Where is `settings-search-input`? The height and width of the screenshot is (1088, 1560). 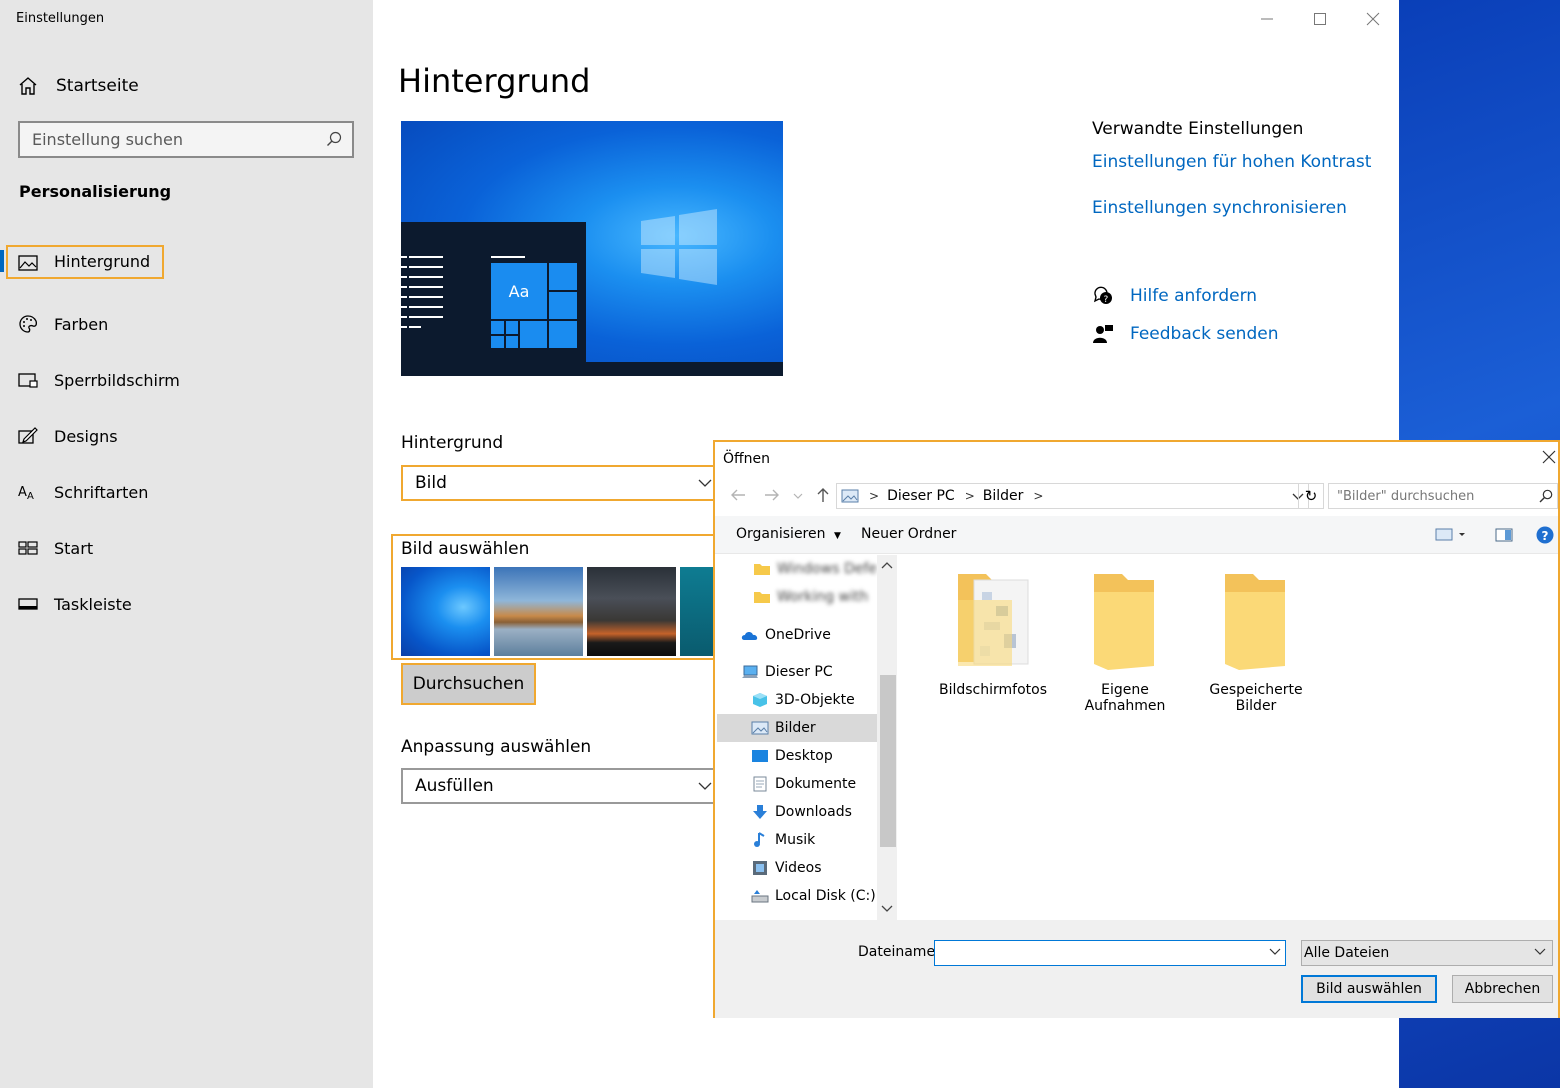 settings-search-input is located at coordinates (165, 139).